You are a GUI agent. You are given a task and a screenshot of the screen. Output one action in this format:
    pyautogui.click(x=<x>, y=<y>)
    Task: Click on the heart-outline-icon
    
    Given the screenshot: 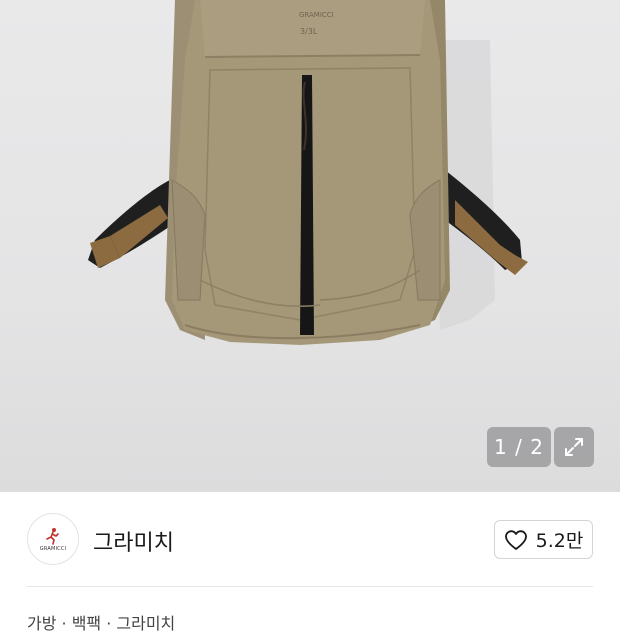 What is the action you would take?
    pyautogui.click(x=515, y=539)
    